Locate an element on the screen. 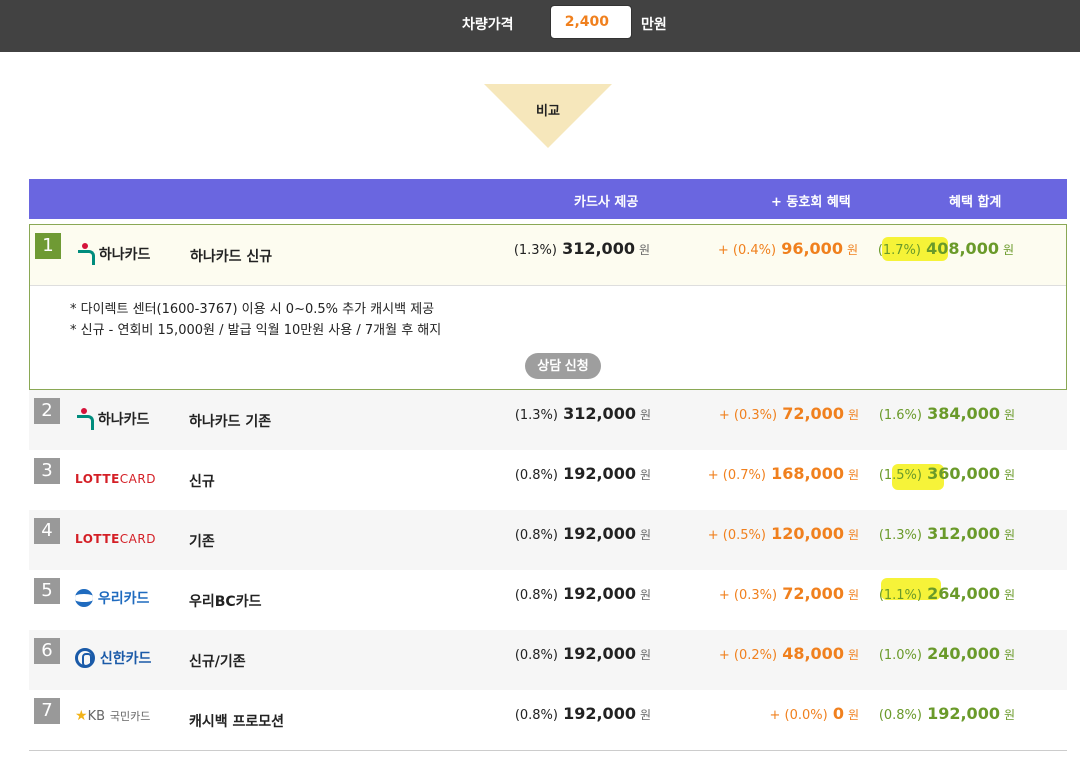  total-pct: (1.3%) is located at coordinates (900, 535).